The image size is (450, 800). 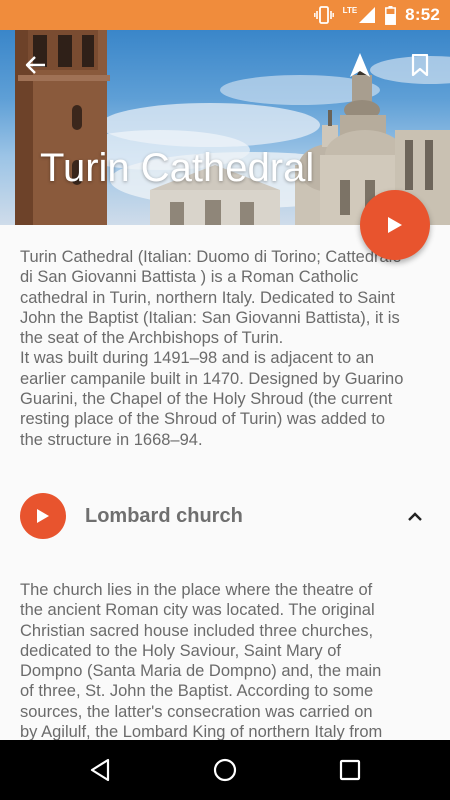 I want to click on bookmark-icon, so click(x=420, y=65).